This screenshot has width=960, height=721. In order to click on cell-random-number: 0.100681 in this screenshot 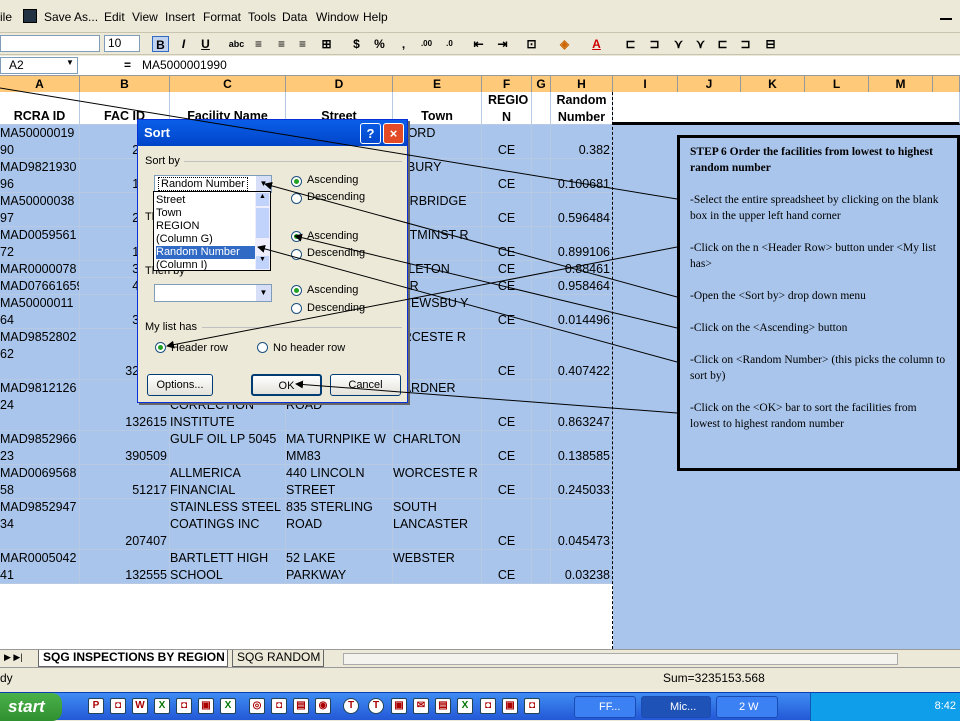, I will do `click(582, 176)`.